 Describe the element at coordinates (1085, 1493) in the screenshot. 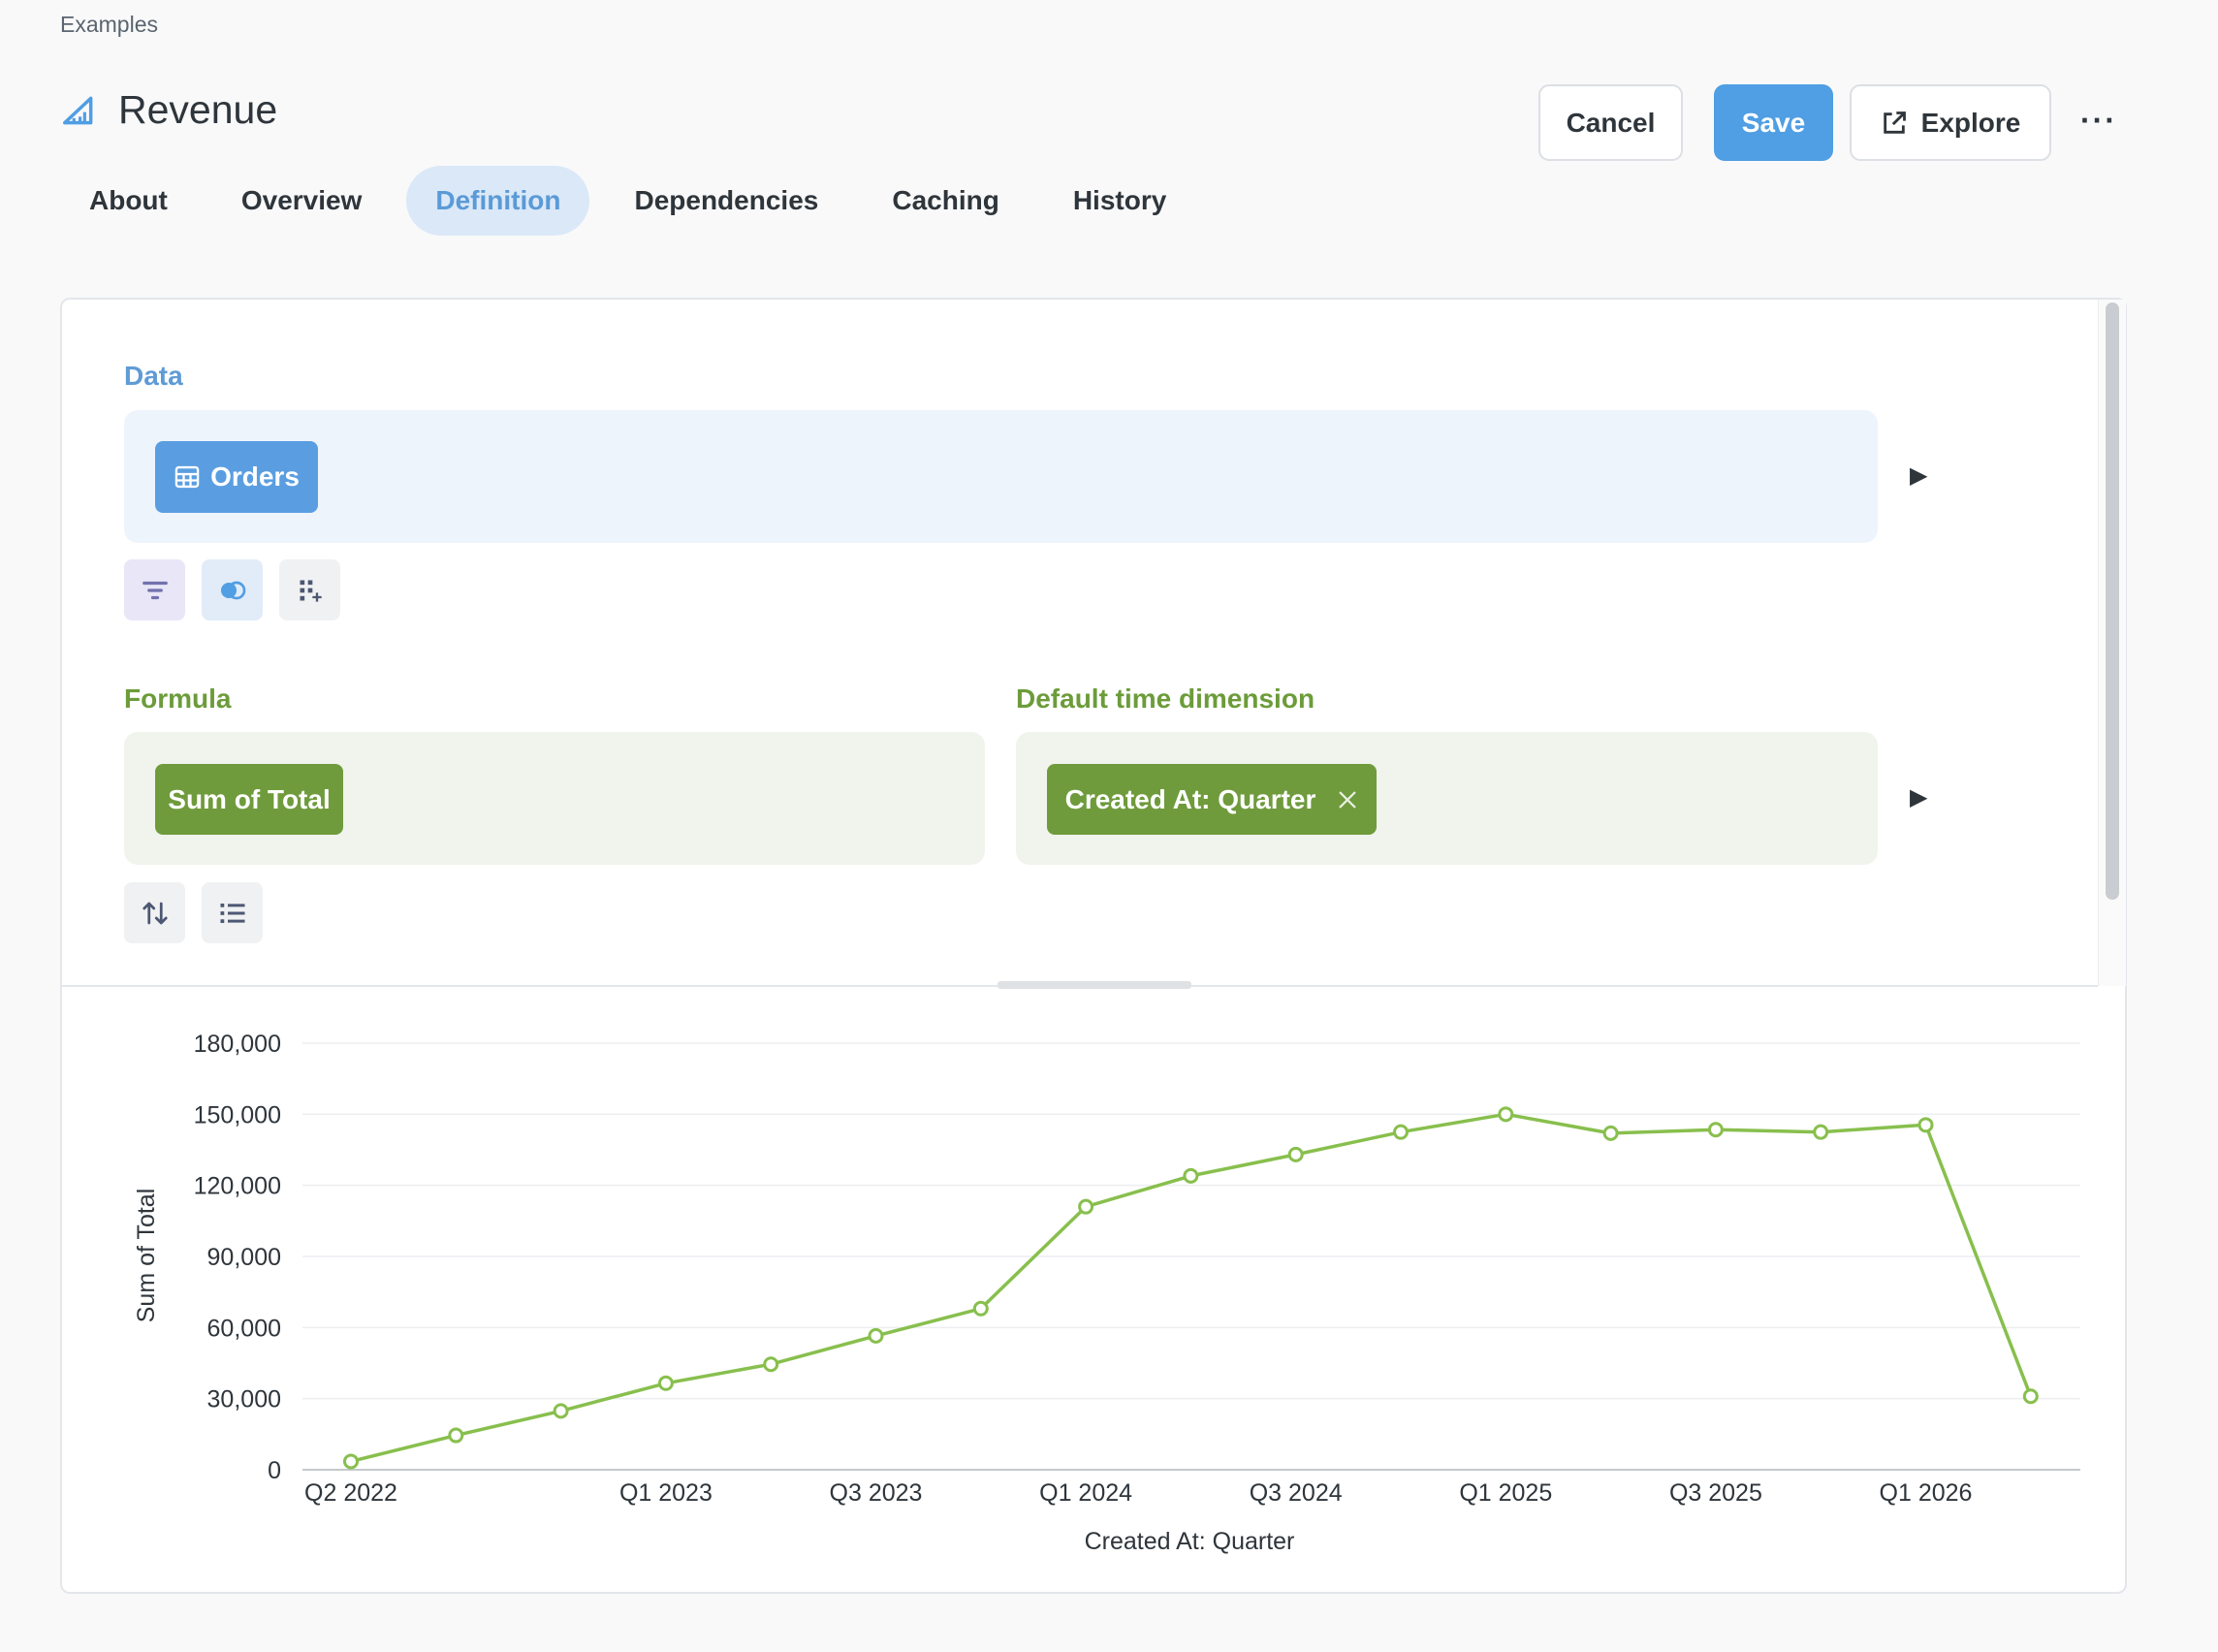

I see `x-tick-label: Q1 2024` at that location.